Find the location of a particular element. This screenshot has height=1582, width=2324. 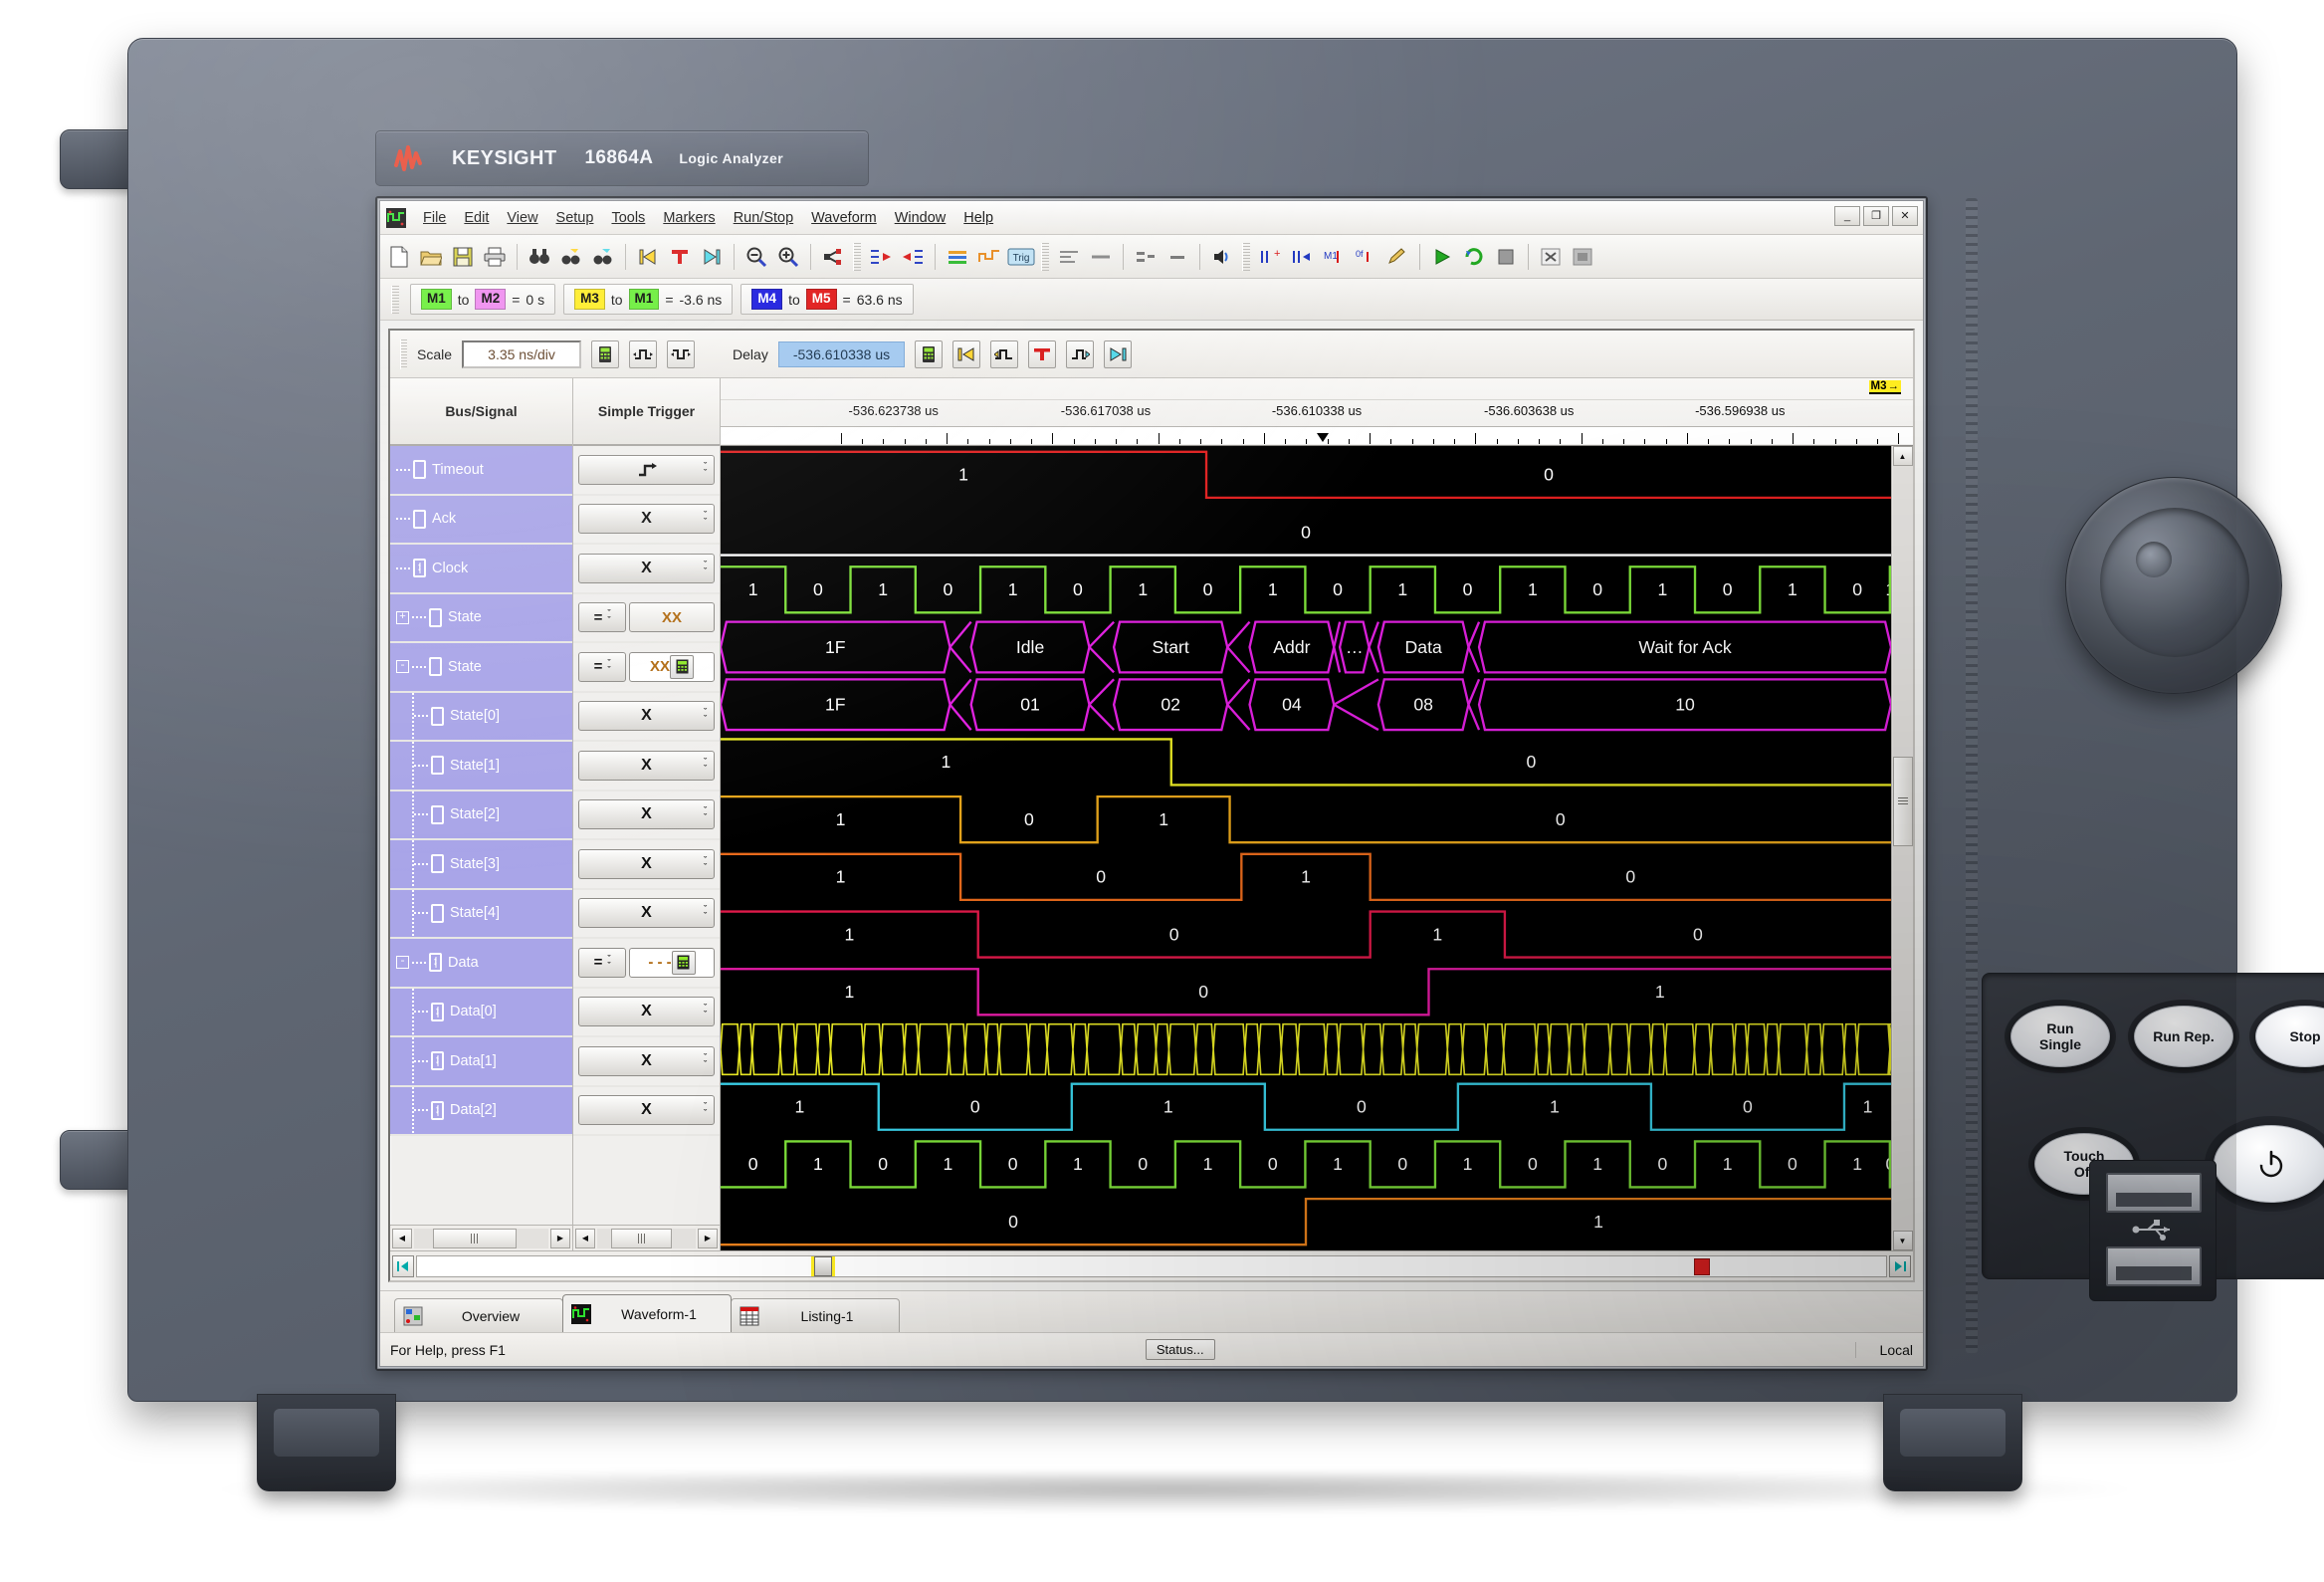

menu-item-file: File is located at coordinates (434, 218).